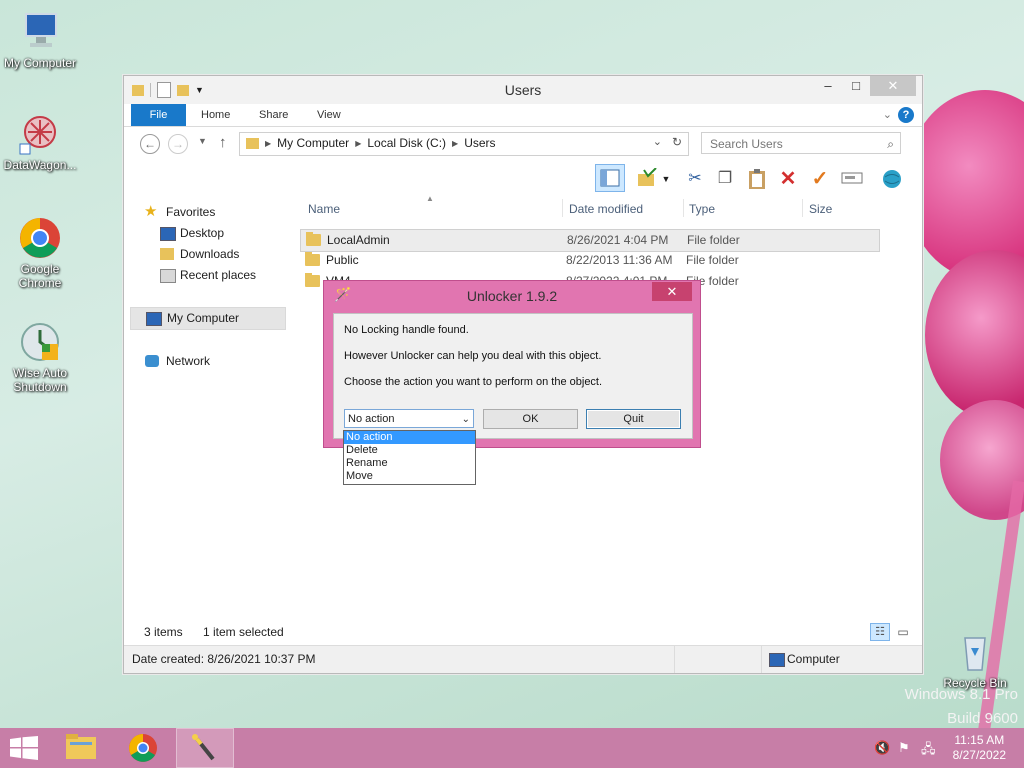 This screenshot has height=772, width=1024. What do you see at coordinates (523, 90) in the screenshot?
I see `title-bar: ▼ Users – □ ✕` at bounding box center [523, 90].